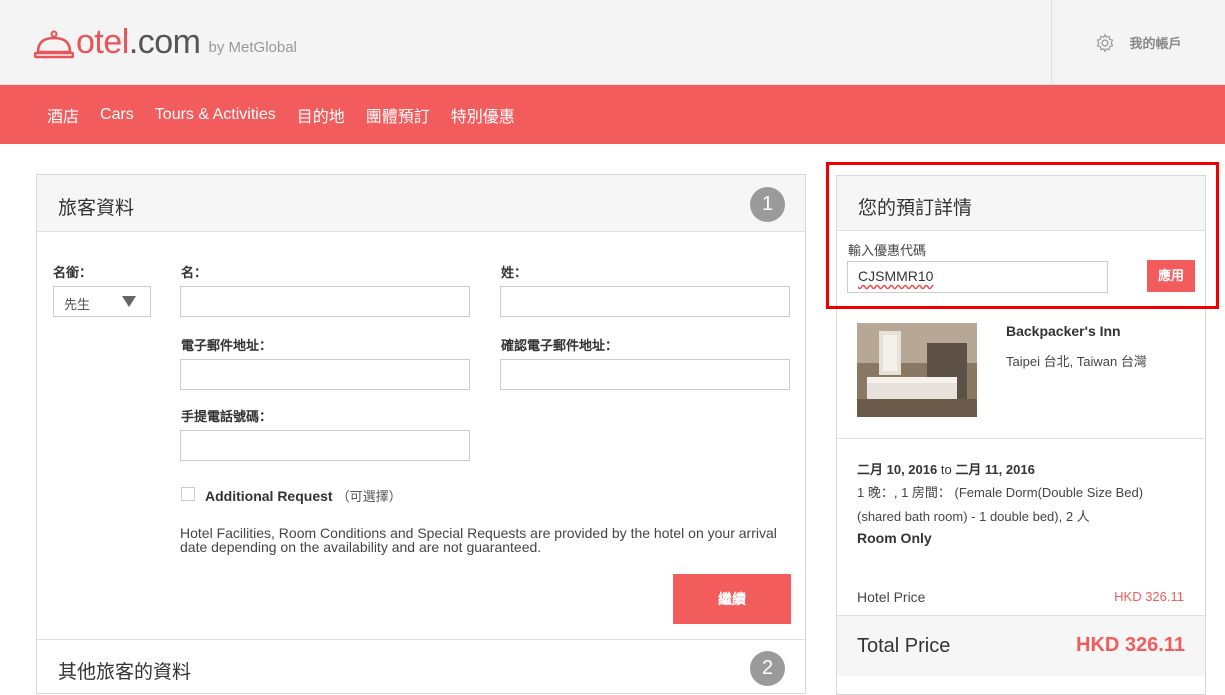  I want to click on gear-icon, so click(1105, 42).